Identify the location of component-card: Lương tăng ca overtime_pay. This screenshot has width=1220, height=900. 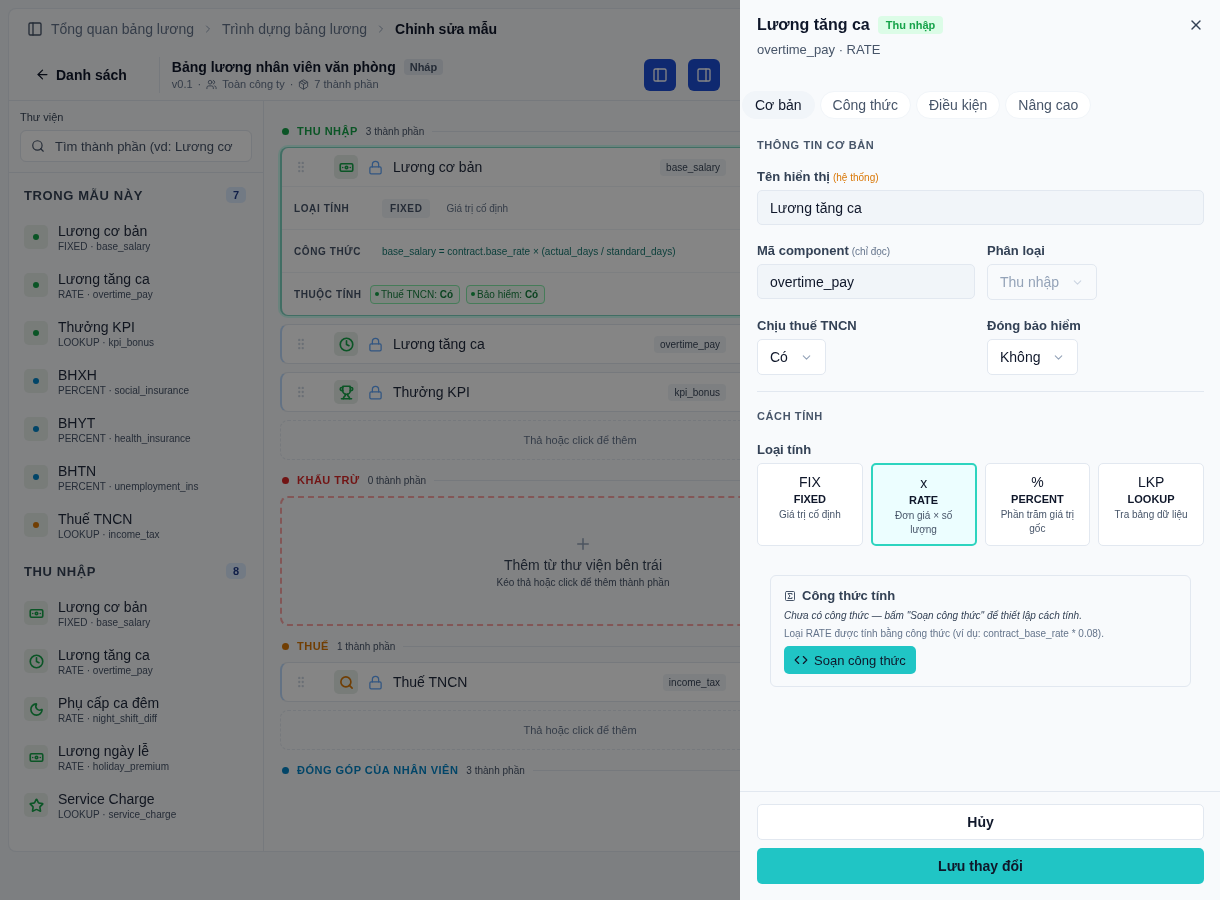
(510, 344).